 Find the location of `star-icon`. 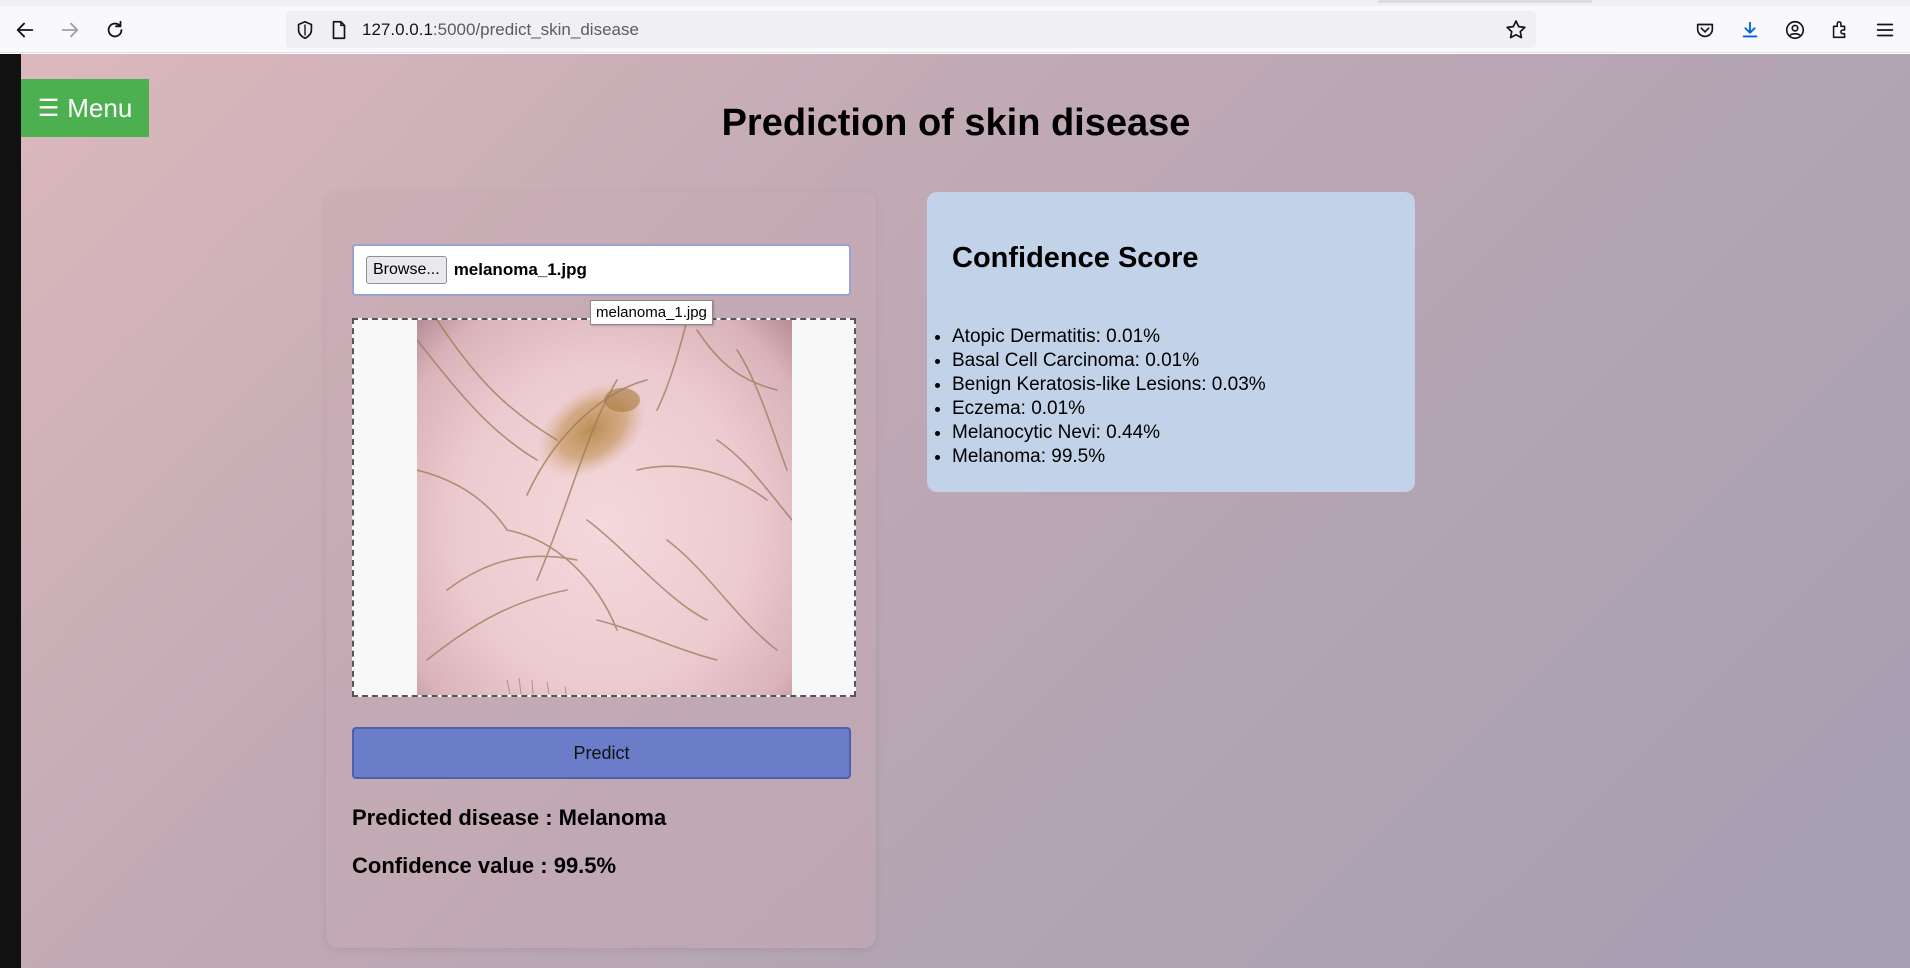

star-icon is located at coordinates (1516, 30).